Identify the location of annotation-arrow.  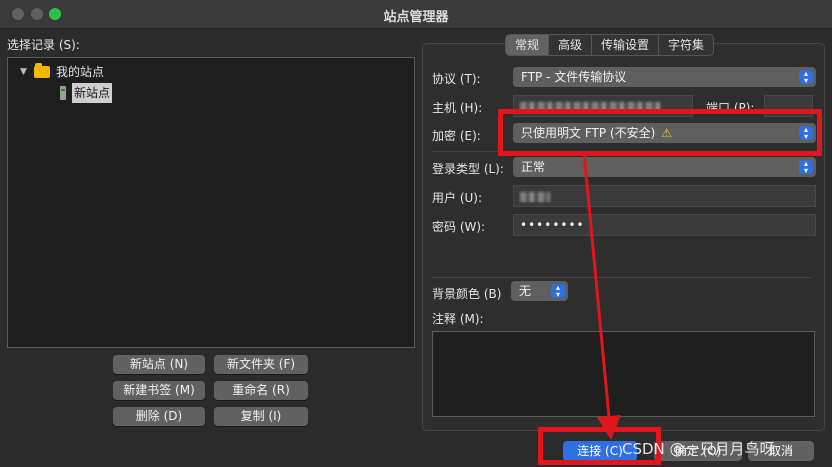
(601, 295).